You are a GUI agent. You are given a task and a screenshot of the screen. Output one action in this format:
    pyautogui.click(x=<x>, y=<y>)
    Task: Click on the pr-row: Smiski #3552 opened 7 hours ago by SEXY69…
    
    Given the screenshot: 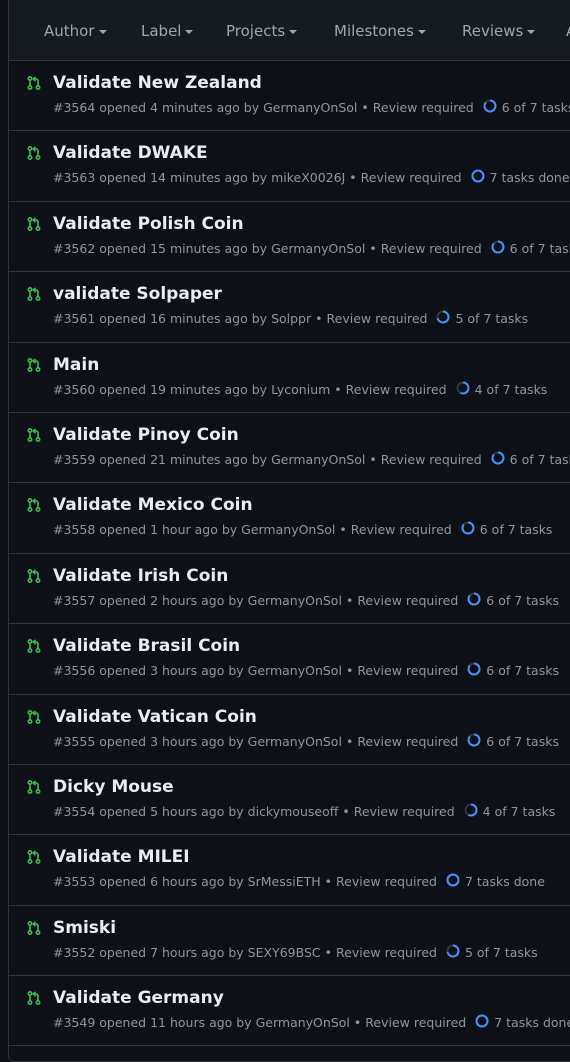 What is the action you would take?
    pyautogui.click(x=289, y=941)
    